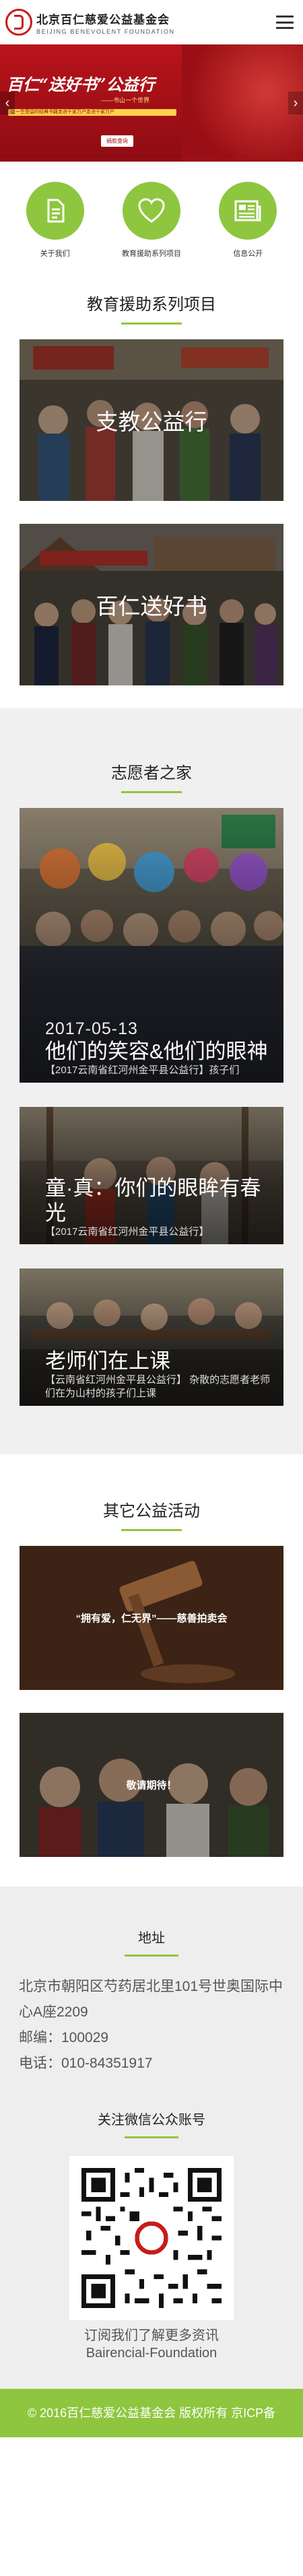 This screenshot has width=303, height=2576. Describe the element at coordinates (92, 113) in the screenshot. I see `banner-ribbon: 让一生受益的经典书籍走进千家万户走进千家万户` at that location.